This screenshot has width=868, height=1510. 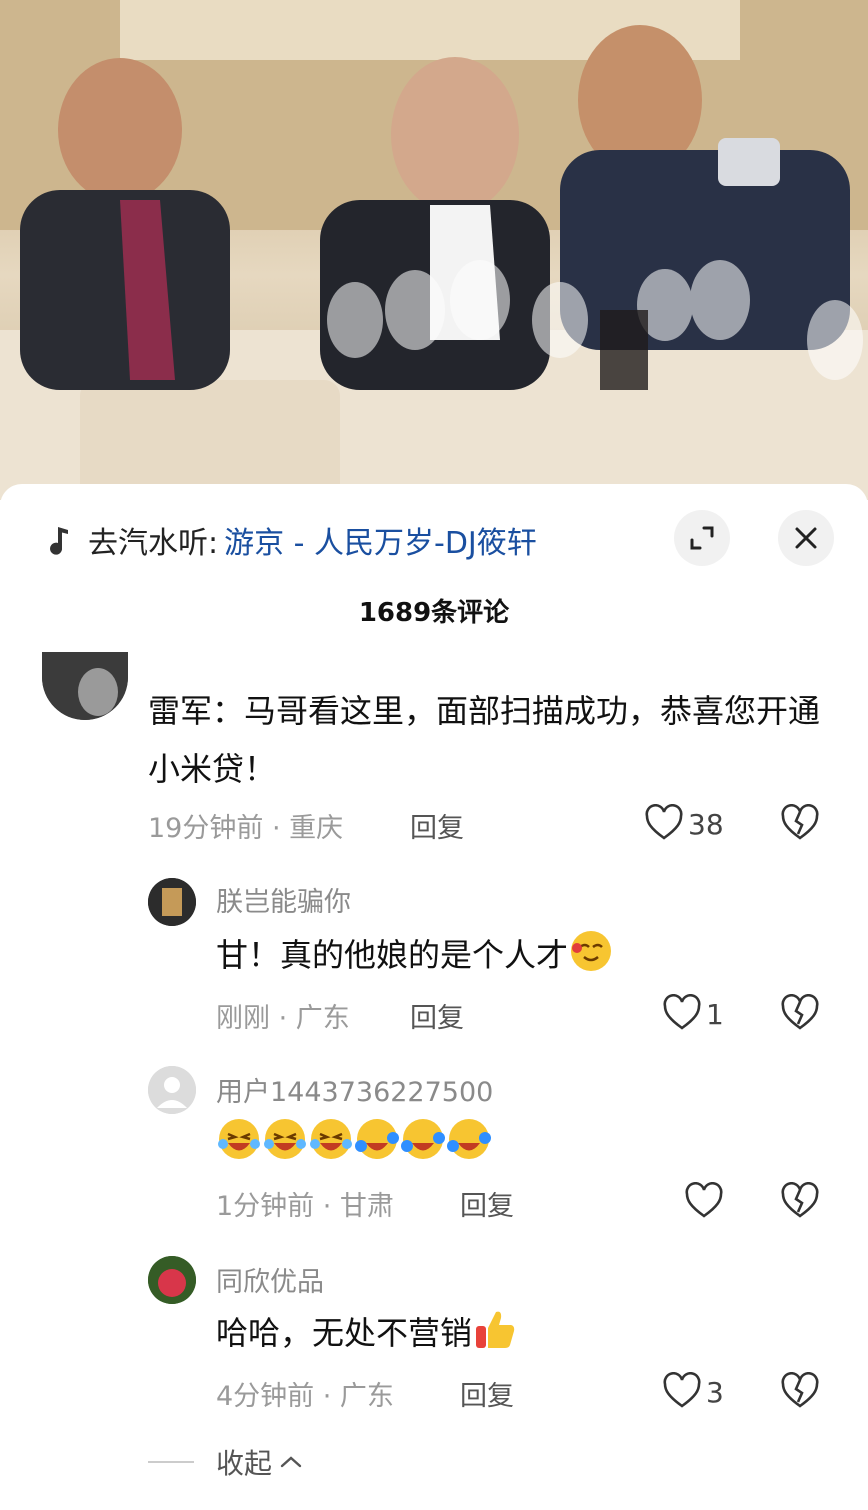 I want to click on collapse-label: 收起, so click(x=244, y=1463).